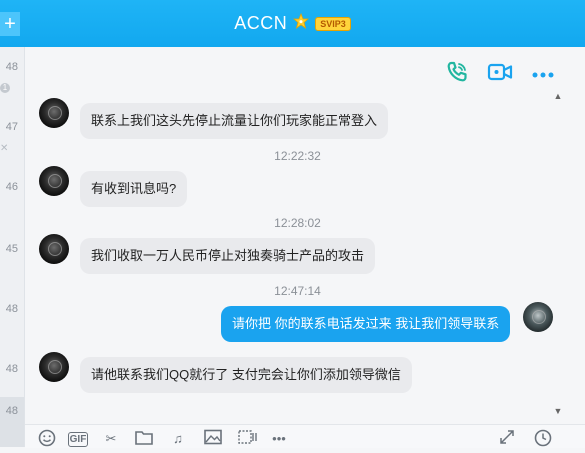  Describe the element at coordinates (178, 439) in the screenshot. I see `music-icon: ♫` at that location.